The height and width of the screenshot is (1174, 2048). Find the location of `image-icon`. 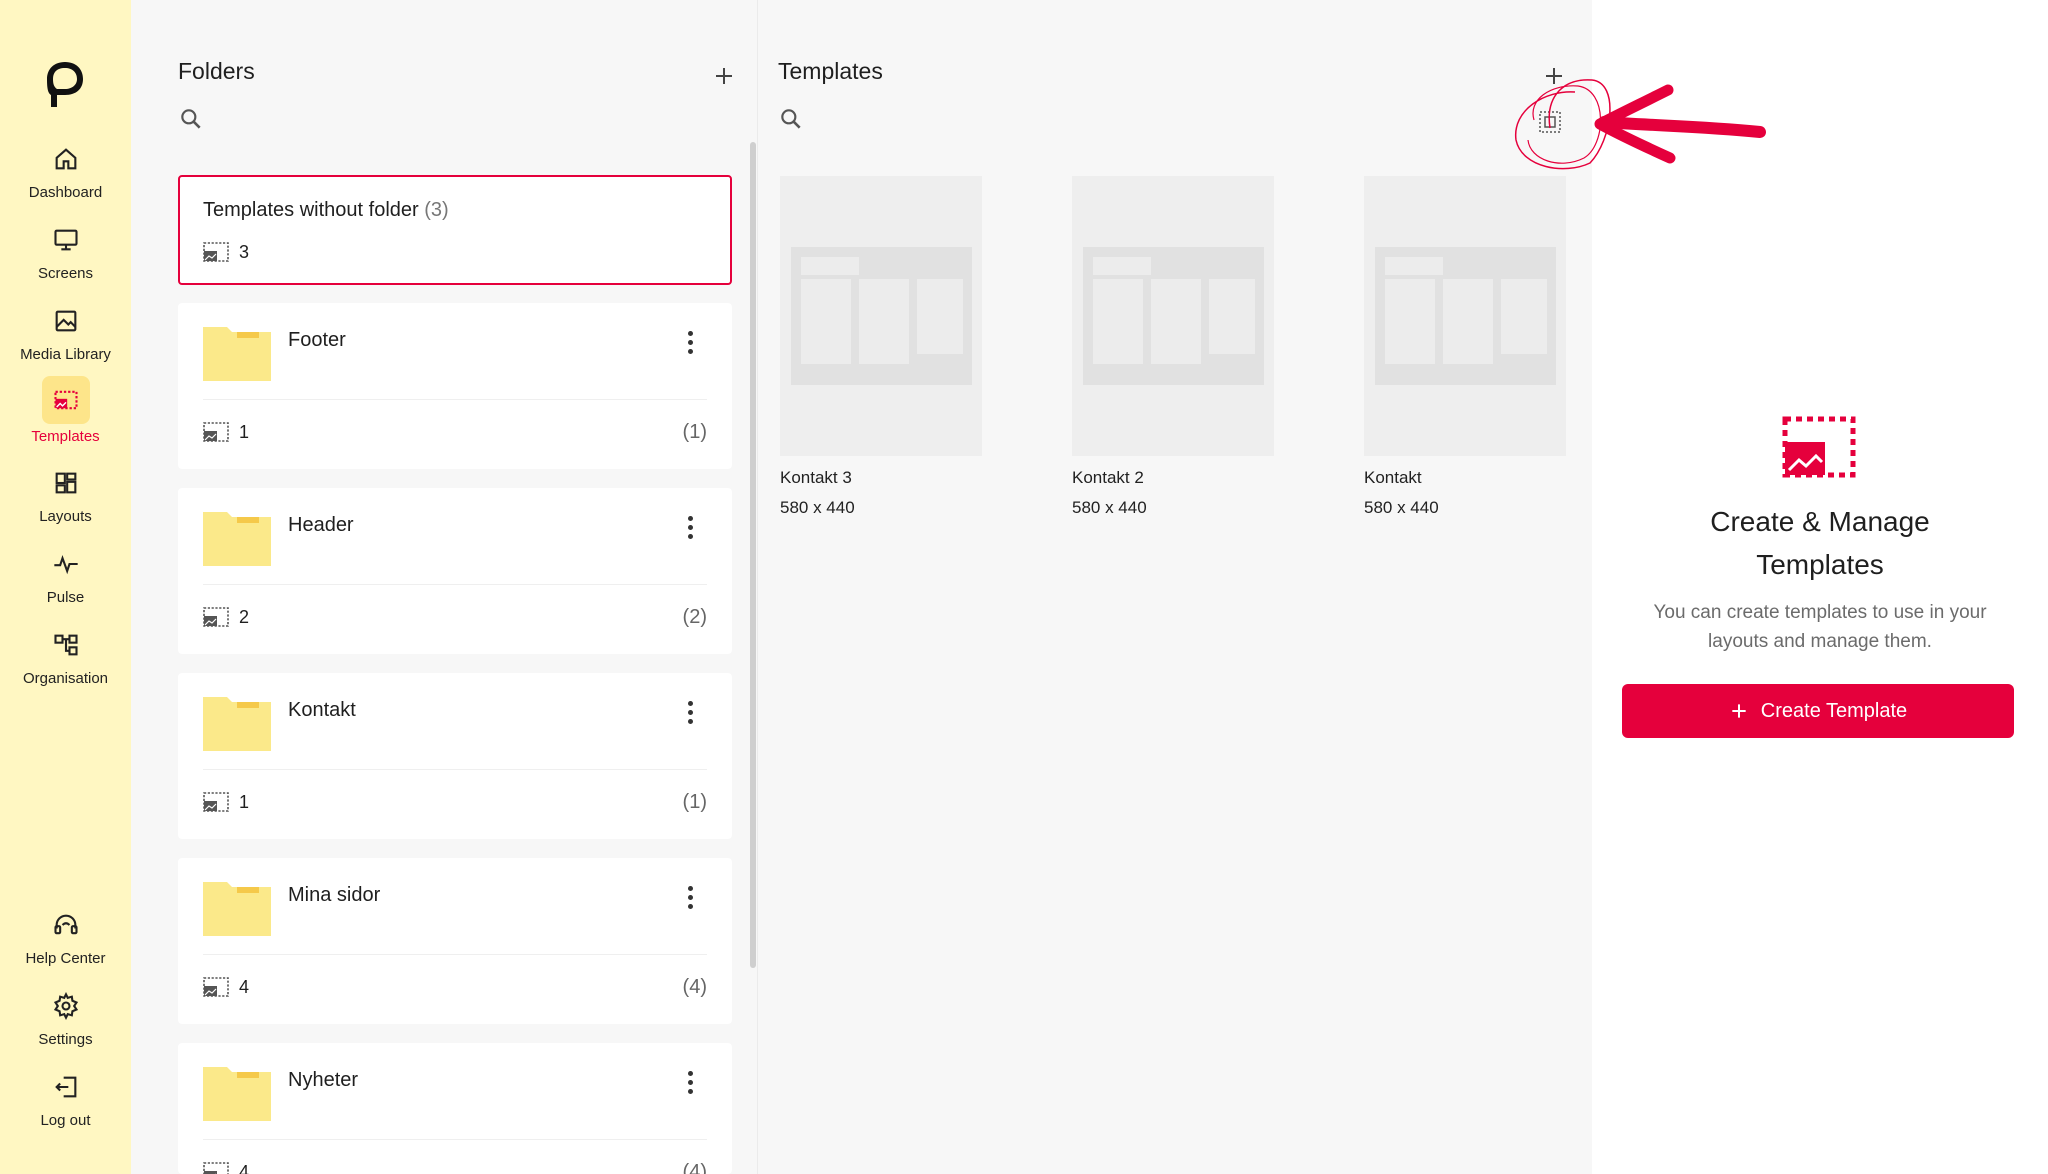

image-icon is located at coordinates (66, 321).